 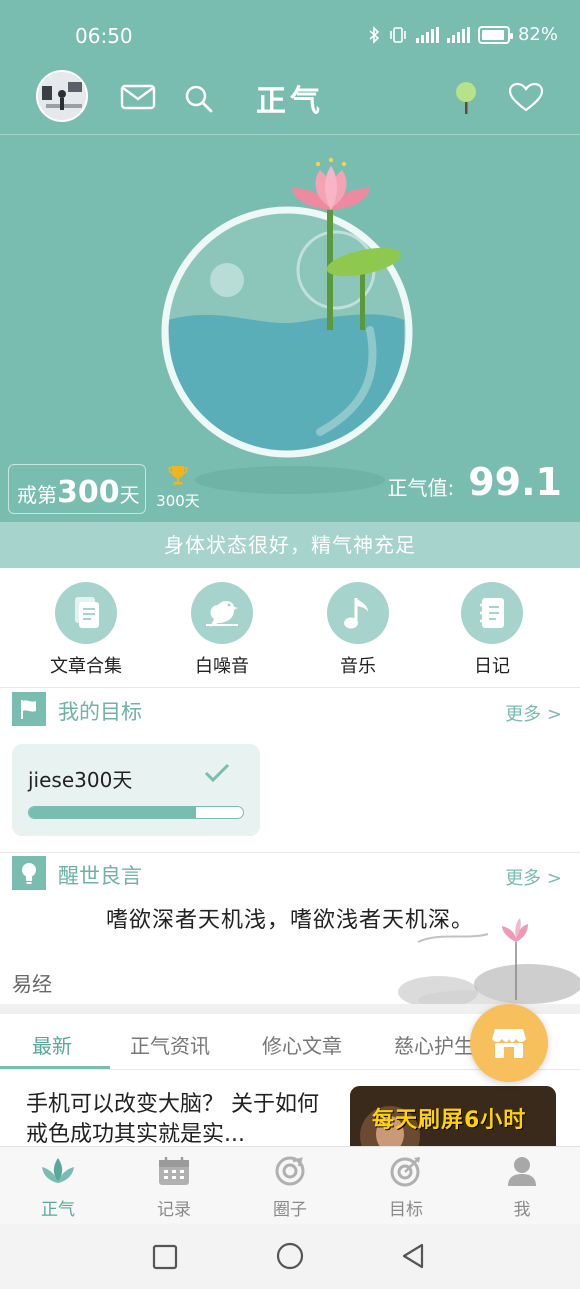 I want to click on goal-progress-bar, so click(x=136, y=812).